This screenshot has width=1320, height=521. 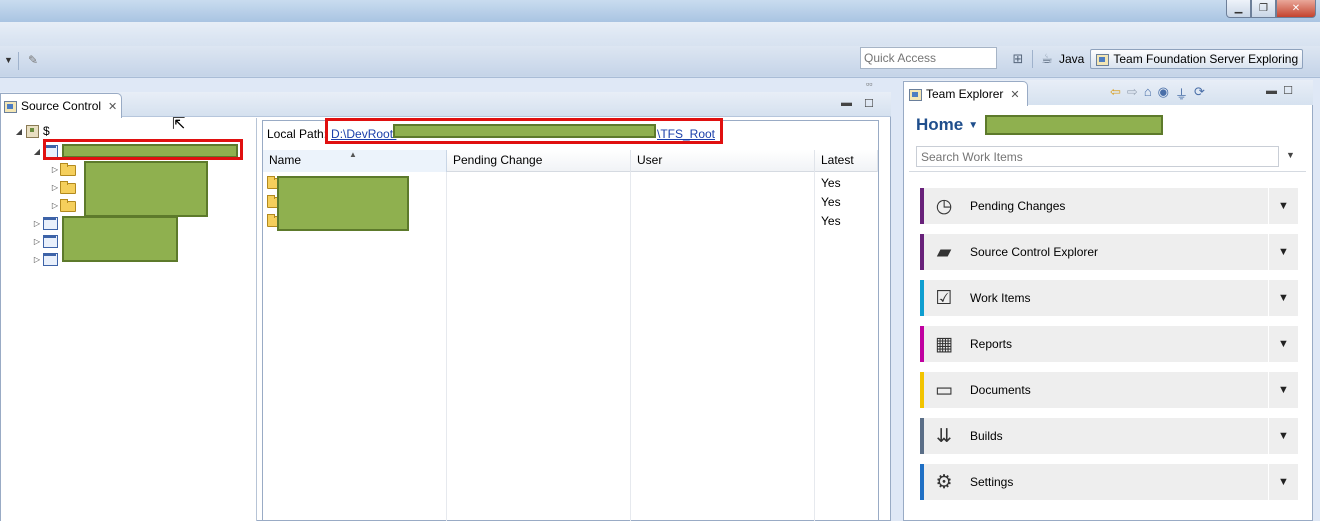 What do you see at coordinates (837, 160) in the screenshot?
I see `column-latest-label: Latest` at bounding box center [837, 160].